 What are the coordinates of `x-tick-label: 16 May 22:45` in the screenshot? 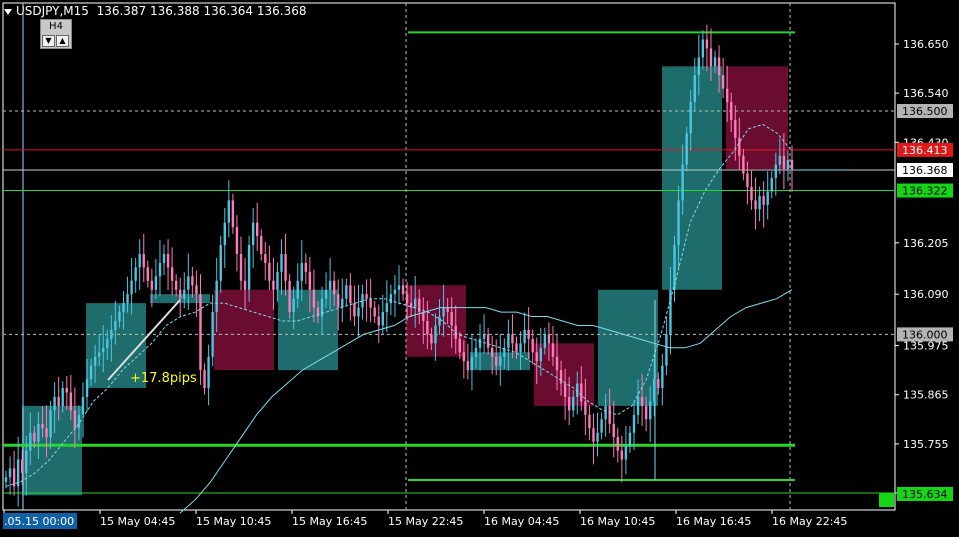 It's located at (809, 521).